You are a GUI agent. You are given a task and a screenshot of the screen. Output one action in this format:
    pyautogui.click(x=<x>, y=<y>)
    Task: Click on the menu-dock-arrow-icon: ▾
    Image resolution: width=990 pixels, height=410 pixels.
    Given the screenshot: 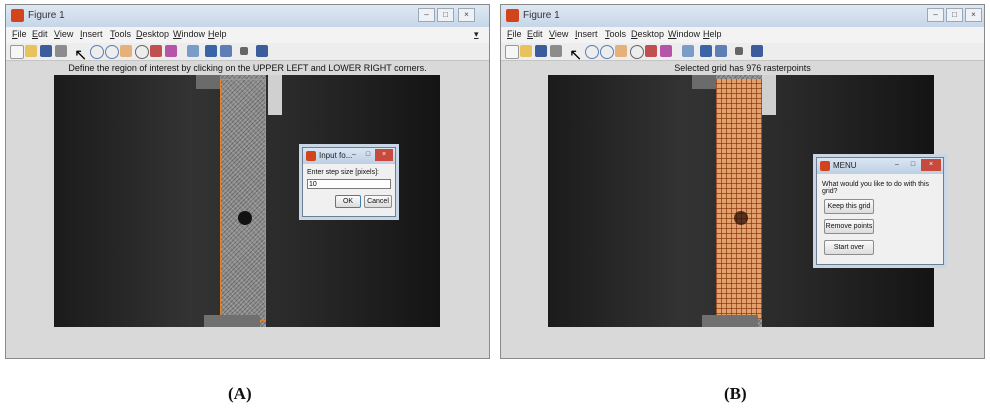 What is the action you would take?
    pyautogui.click(x=476, y=34)
    